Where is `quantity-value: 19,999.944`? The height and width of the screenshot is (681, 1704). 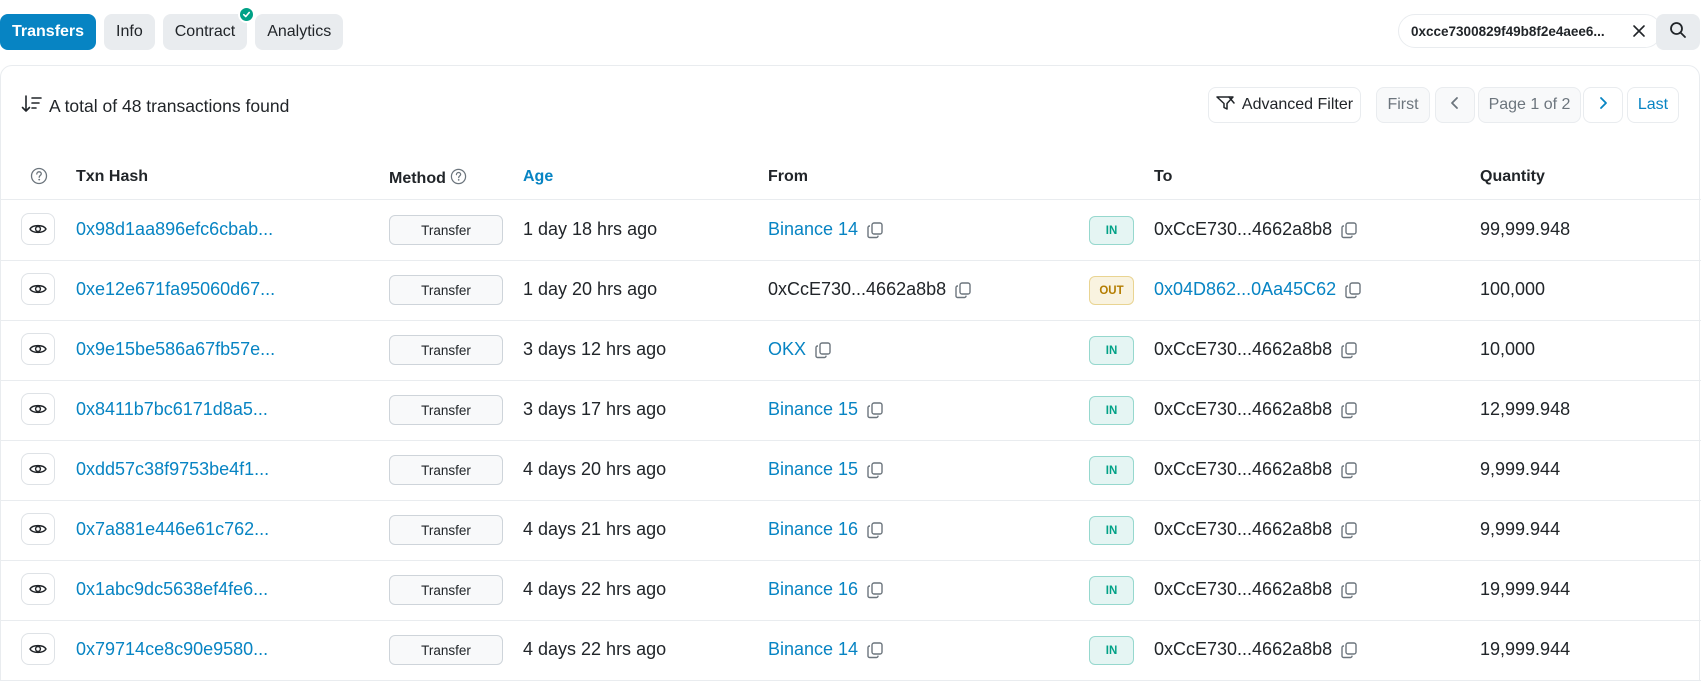
quantity-value: 19,999.944 is located at coordinates (1525, 649).